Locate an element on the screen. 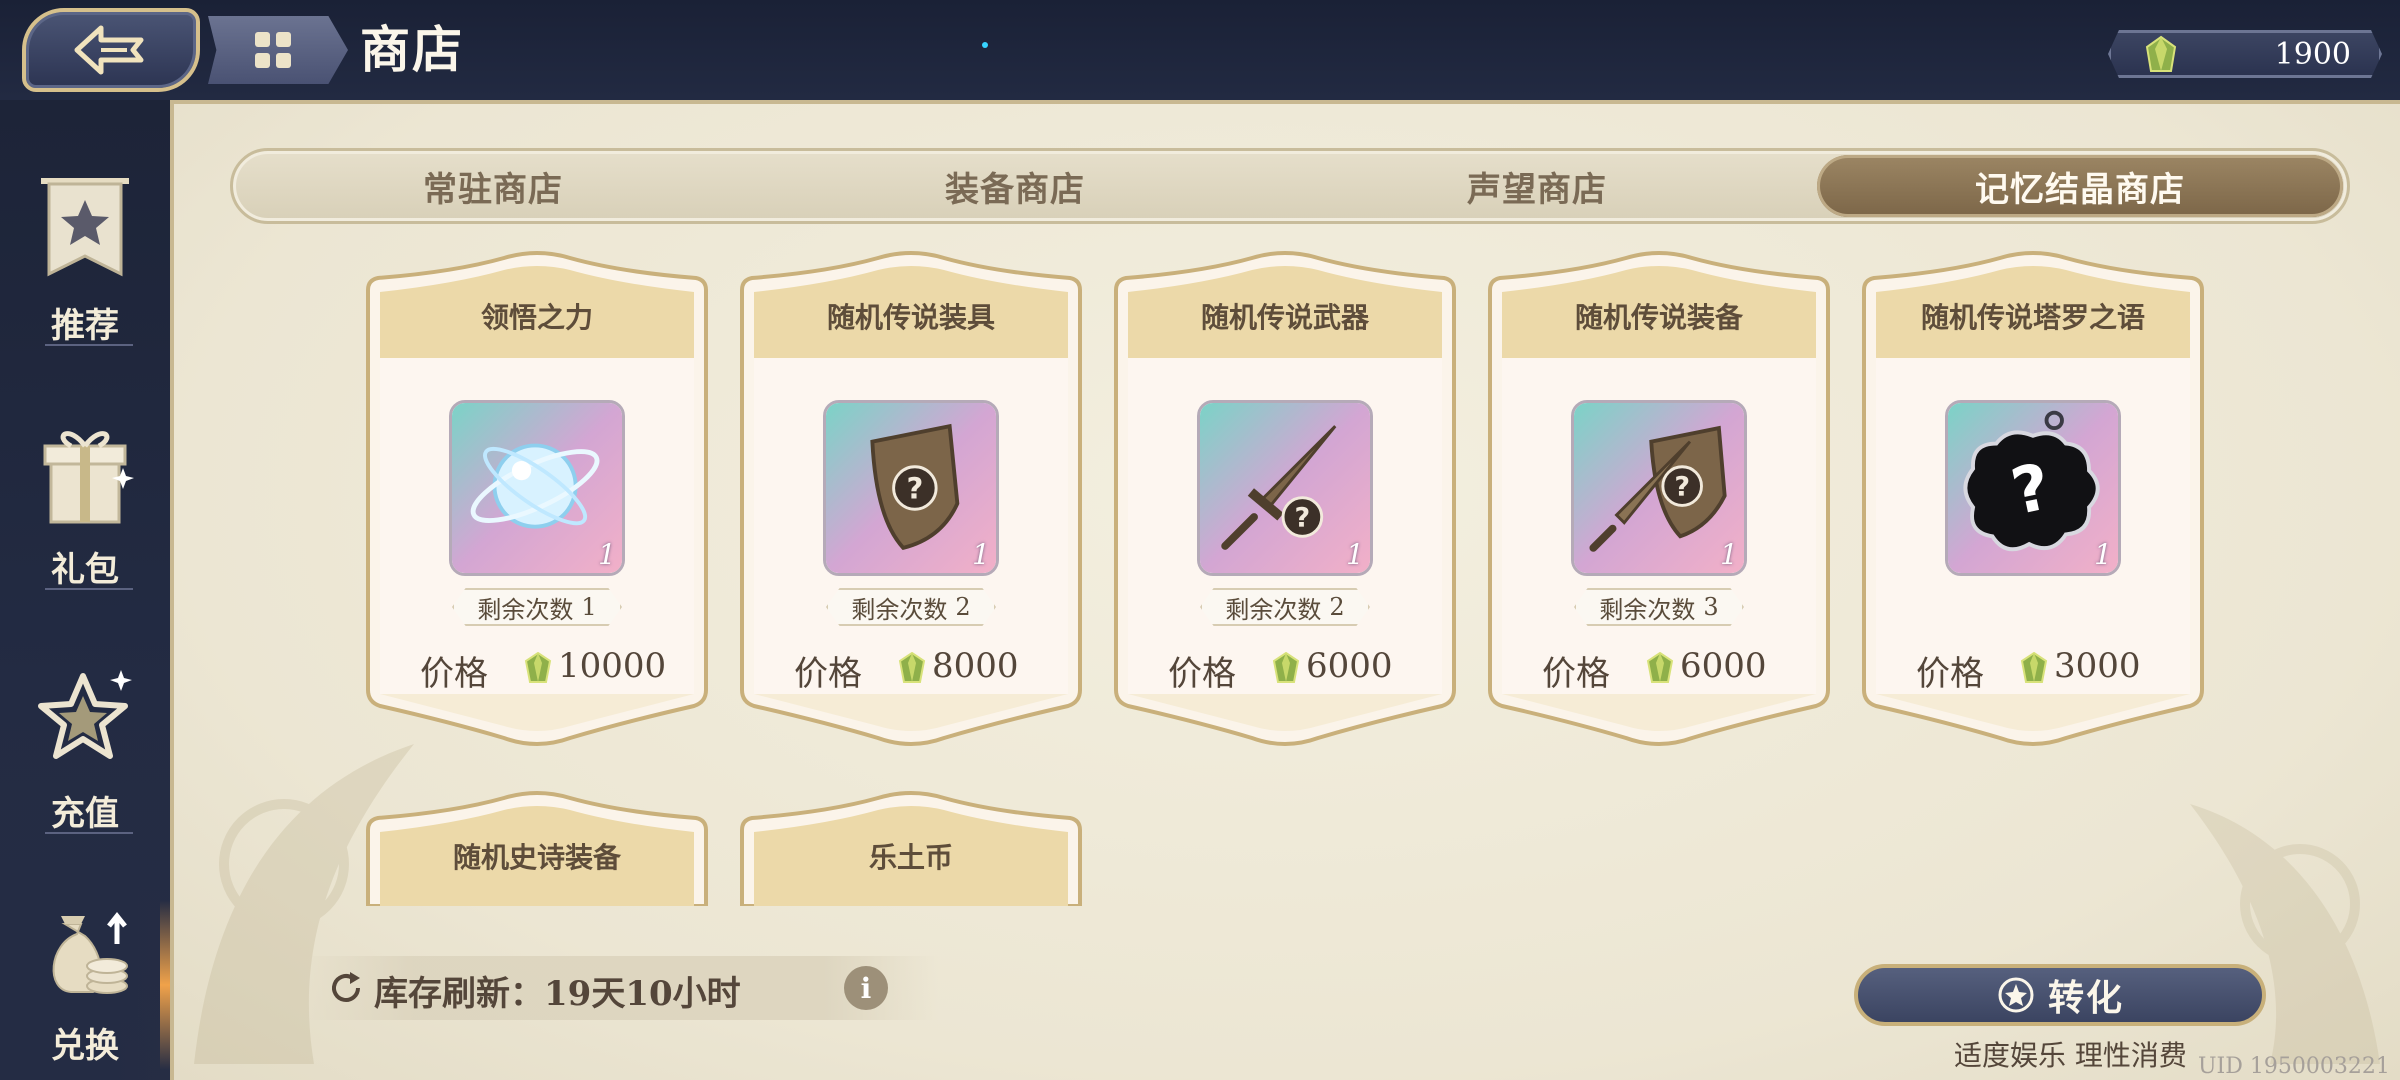  remaining-count-badge: 剩余次数 3 is located at coordinates (1659, 607).